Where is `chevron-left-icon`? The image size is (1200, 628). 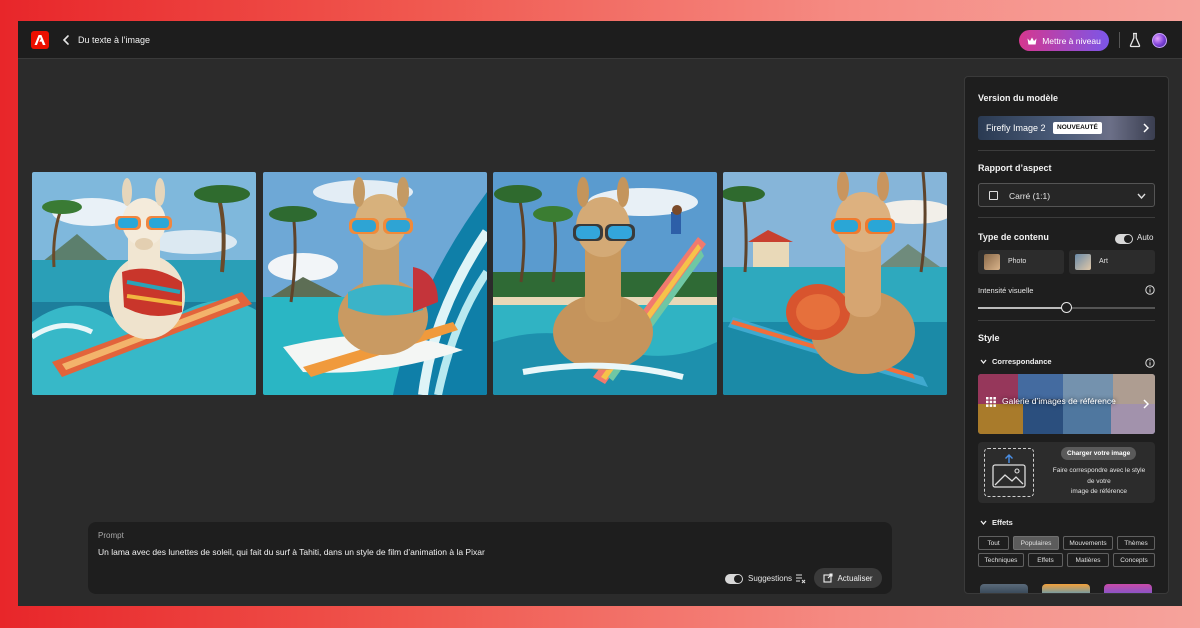
chevron-left-icon is located at coordinates (66, 40).